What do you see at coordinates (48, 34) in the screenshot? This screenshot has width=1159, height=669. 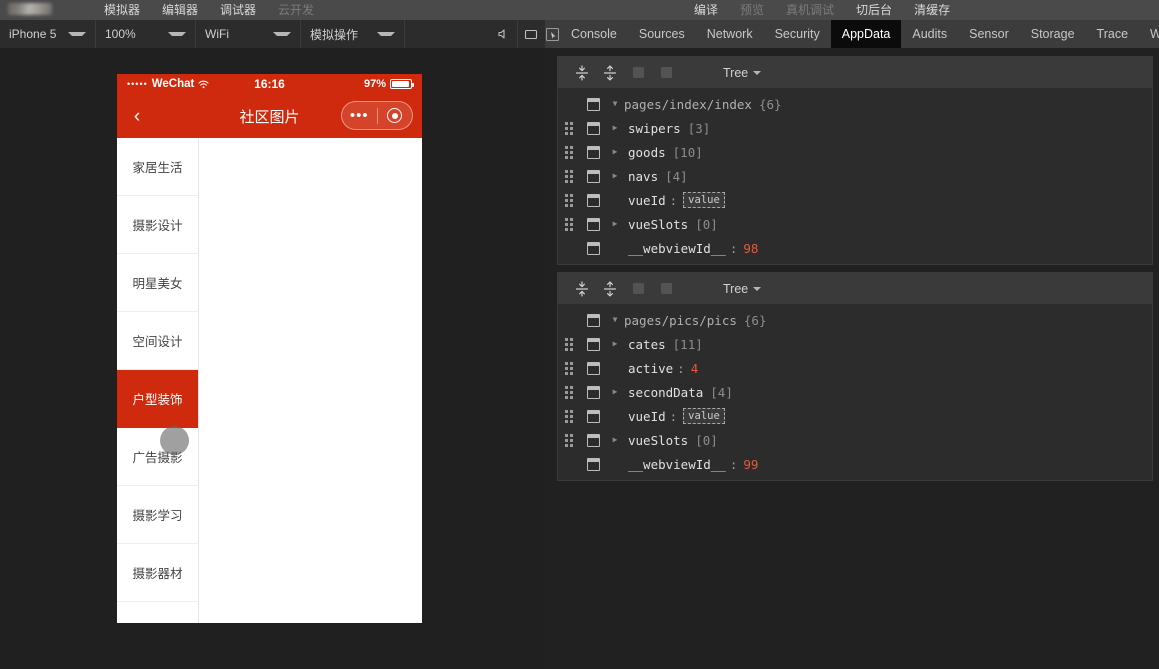 I see `device-select: iPhone 5` at bounding box center [48, 34].